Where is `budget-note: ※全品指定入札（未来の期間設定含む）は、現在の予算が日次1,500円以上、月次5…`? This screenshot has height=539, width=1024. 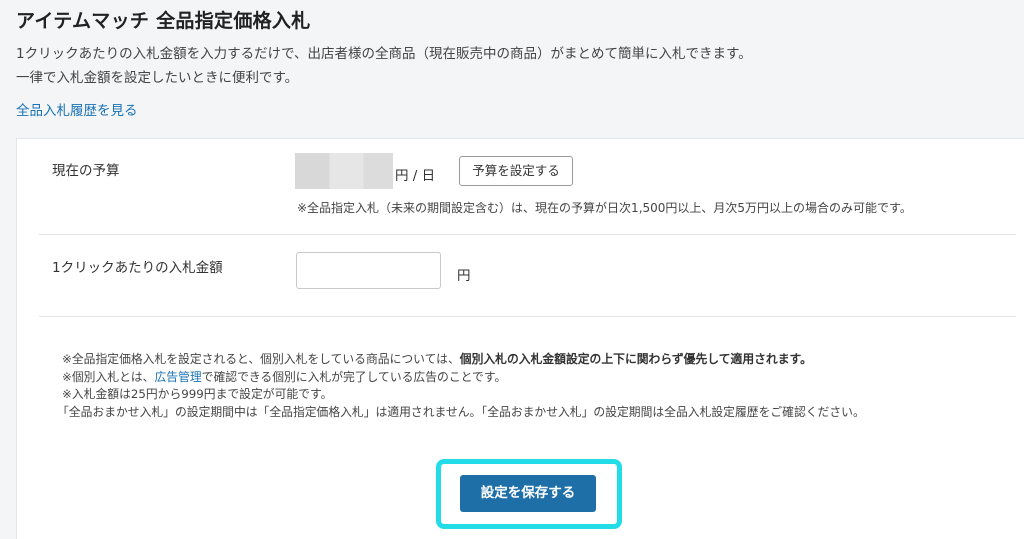
budget-note: ※全品指定入札（未来の期間設定含む）は、現在の予算が日次1,500円以上、月次5… is located at coordinates (604, 208).